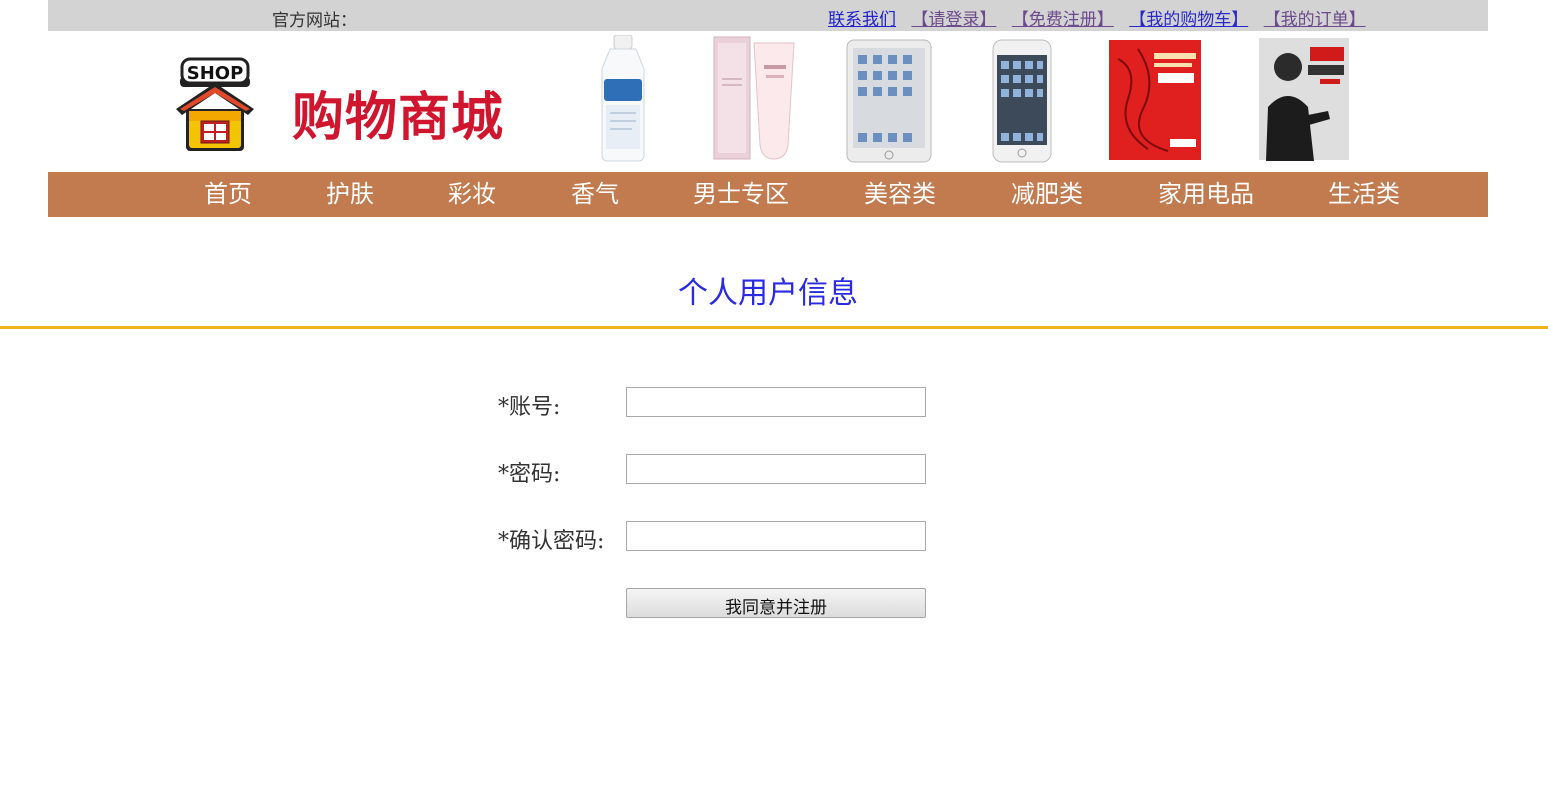 This screenshot has width=1548, height=797. I want to click on password-label: *密码:, so click(529, 474).